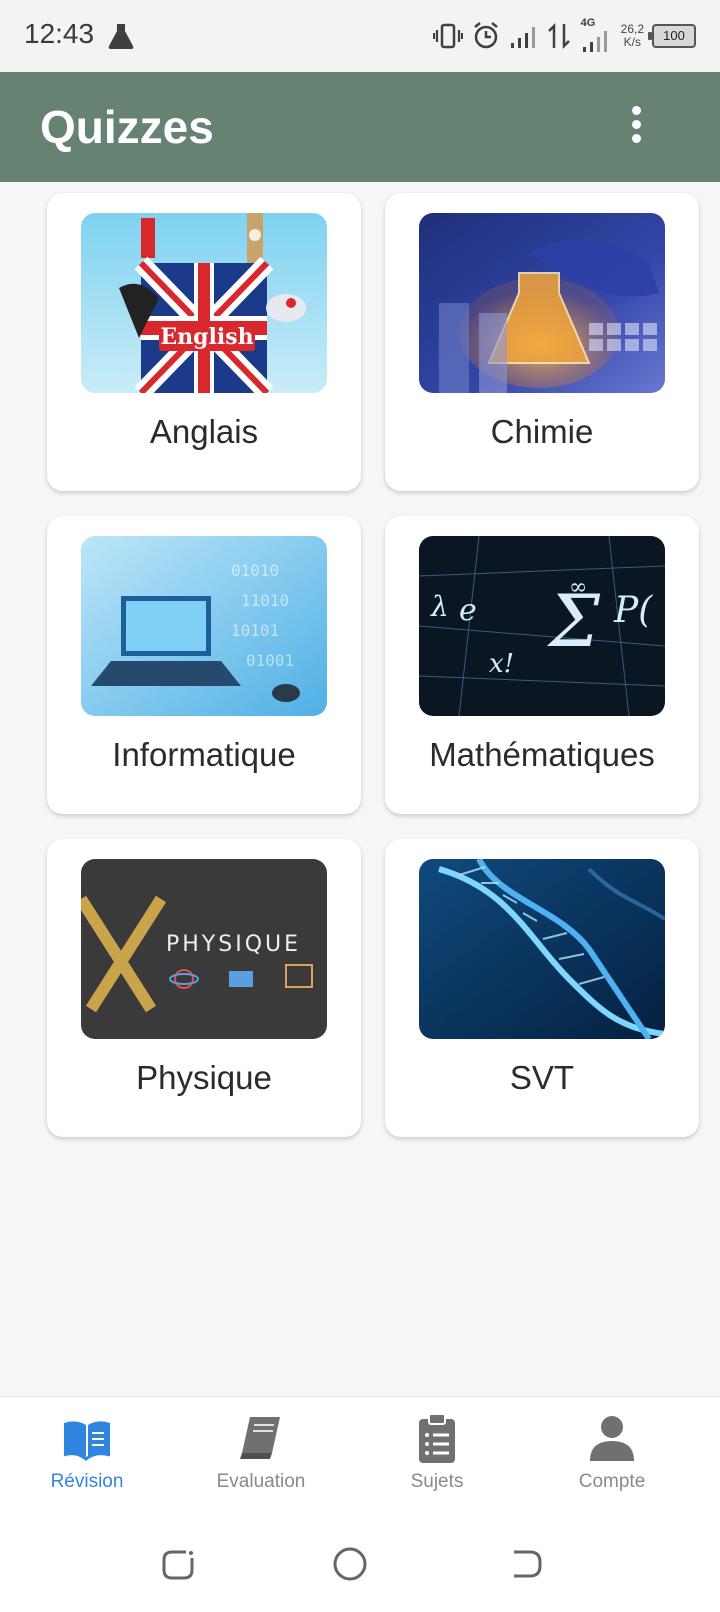  I want to click on subject-card-mathematiques: λ e Σ P( x! ∞ Mathématiques, so click(542, 665).